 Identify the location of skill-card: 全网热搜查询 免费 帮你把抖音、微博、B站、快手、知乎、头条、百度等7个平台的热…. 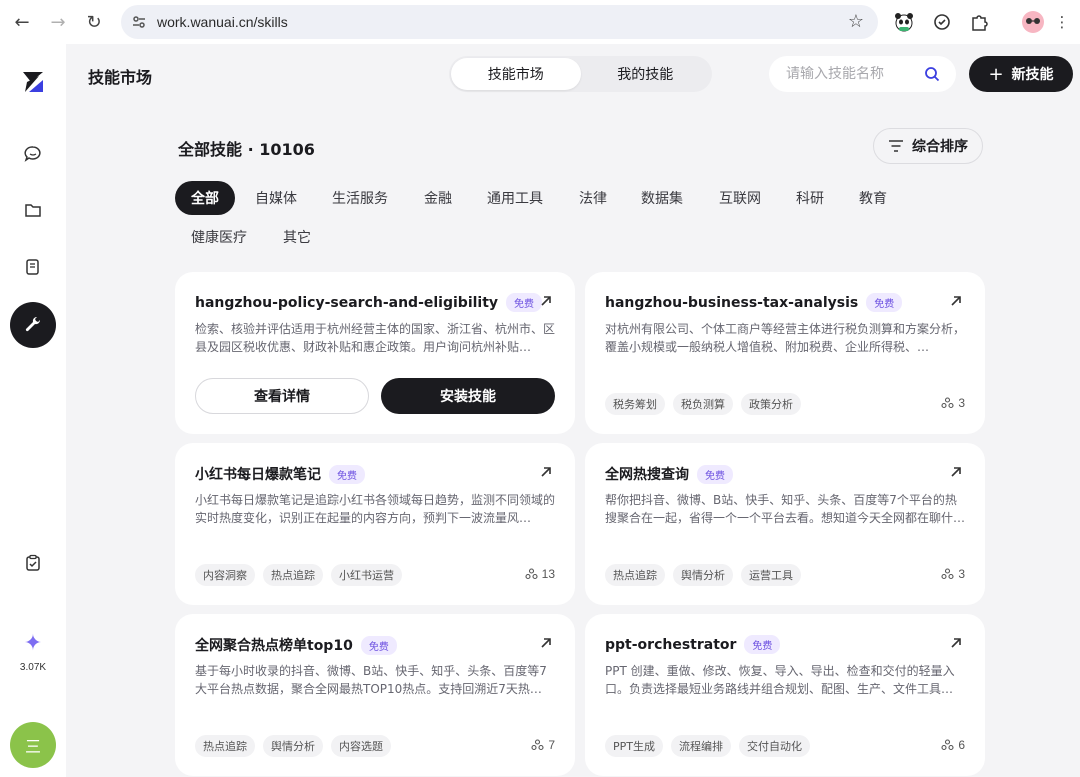
(785, 524).